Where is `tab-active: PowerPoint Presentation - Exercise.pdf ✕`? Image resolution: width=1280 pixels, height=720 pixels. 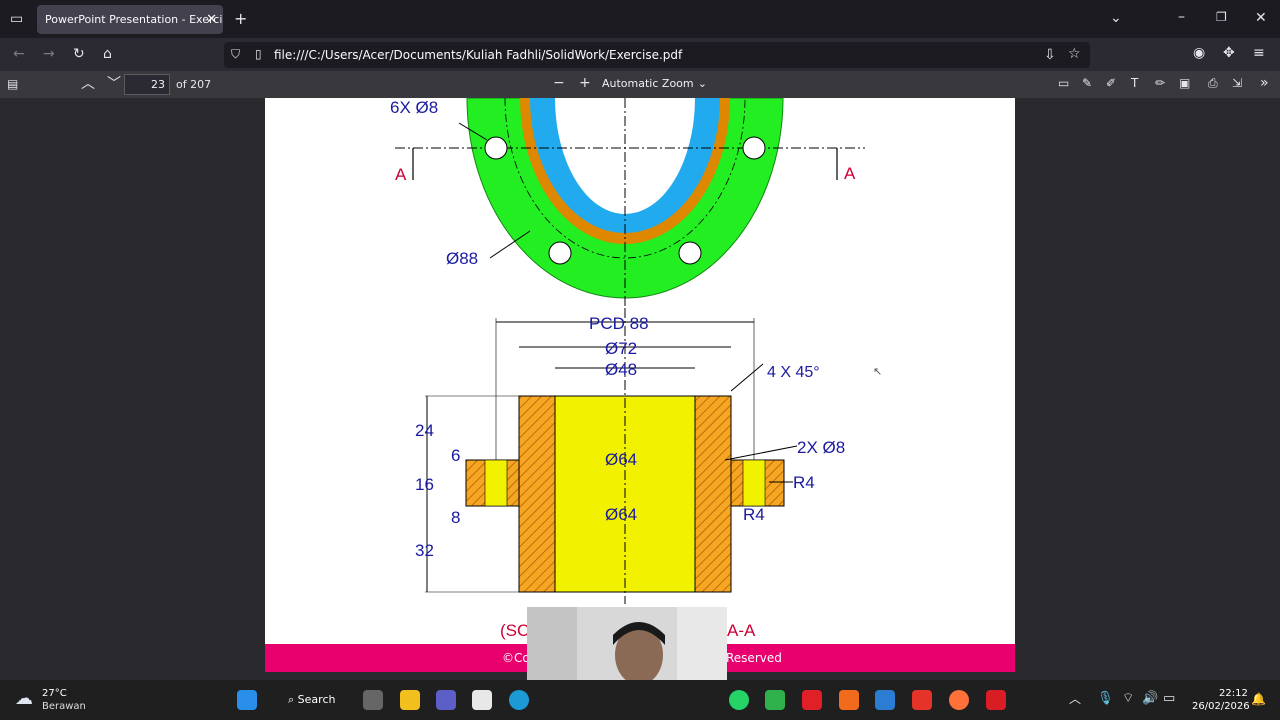 tab-active: PowerPoint Presentation - Exercise.pdf ✕ is located at coordinates (130, 19).